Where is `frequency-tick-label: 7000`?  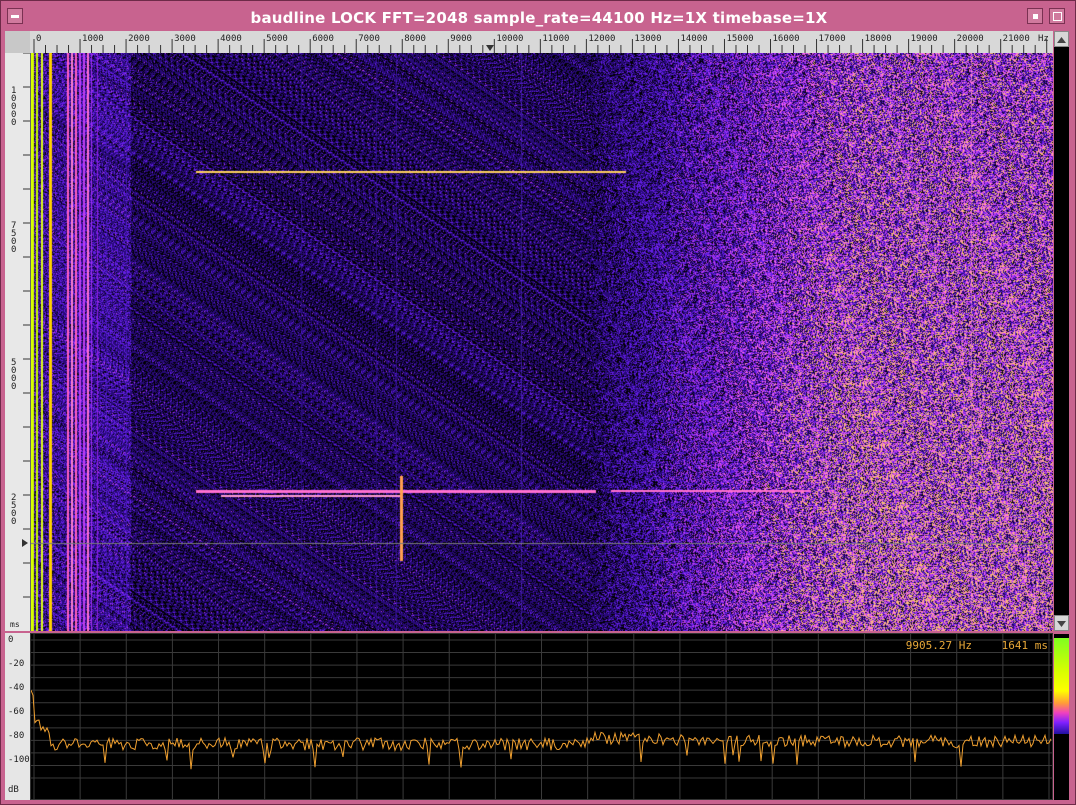 frequency-tick-label: 7000 is located at coordinates (369, 39).